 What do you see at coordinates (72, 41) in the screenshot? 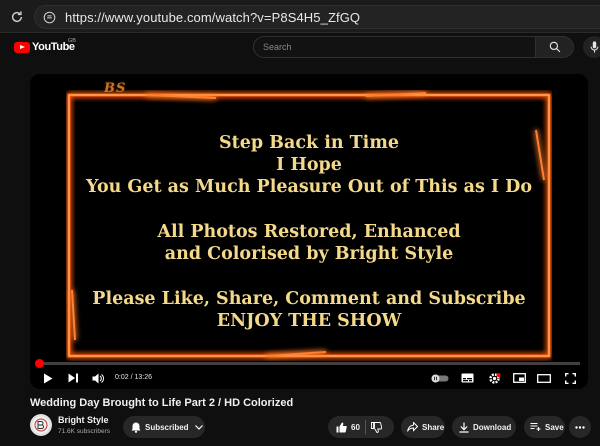
I see `region-code: GB` at bounding box center [72, 41].